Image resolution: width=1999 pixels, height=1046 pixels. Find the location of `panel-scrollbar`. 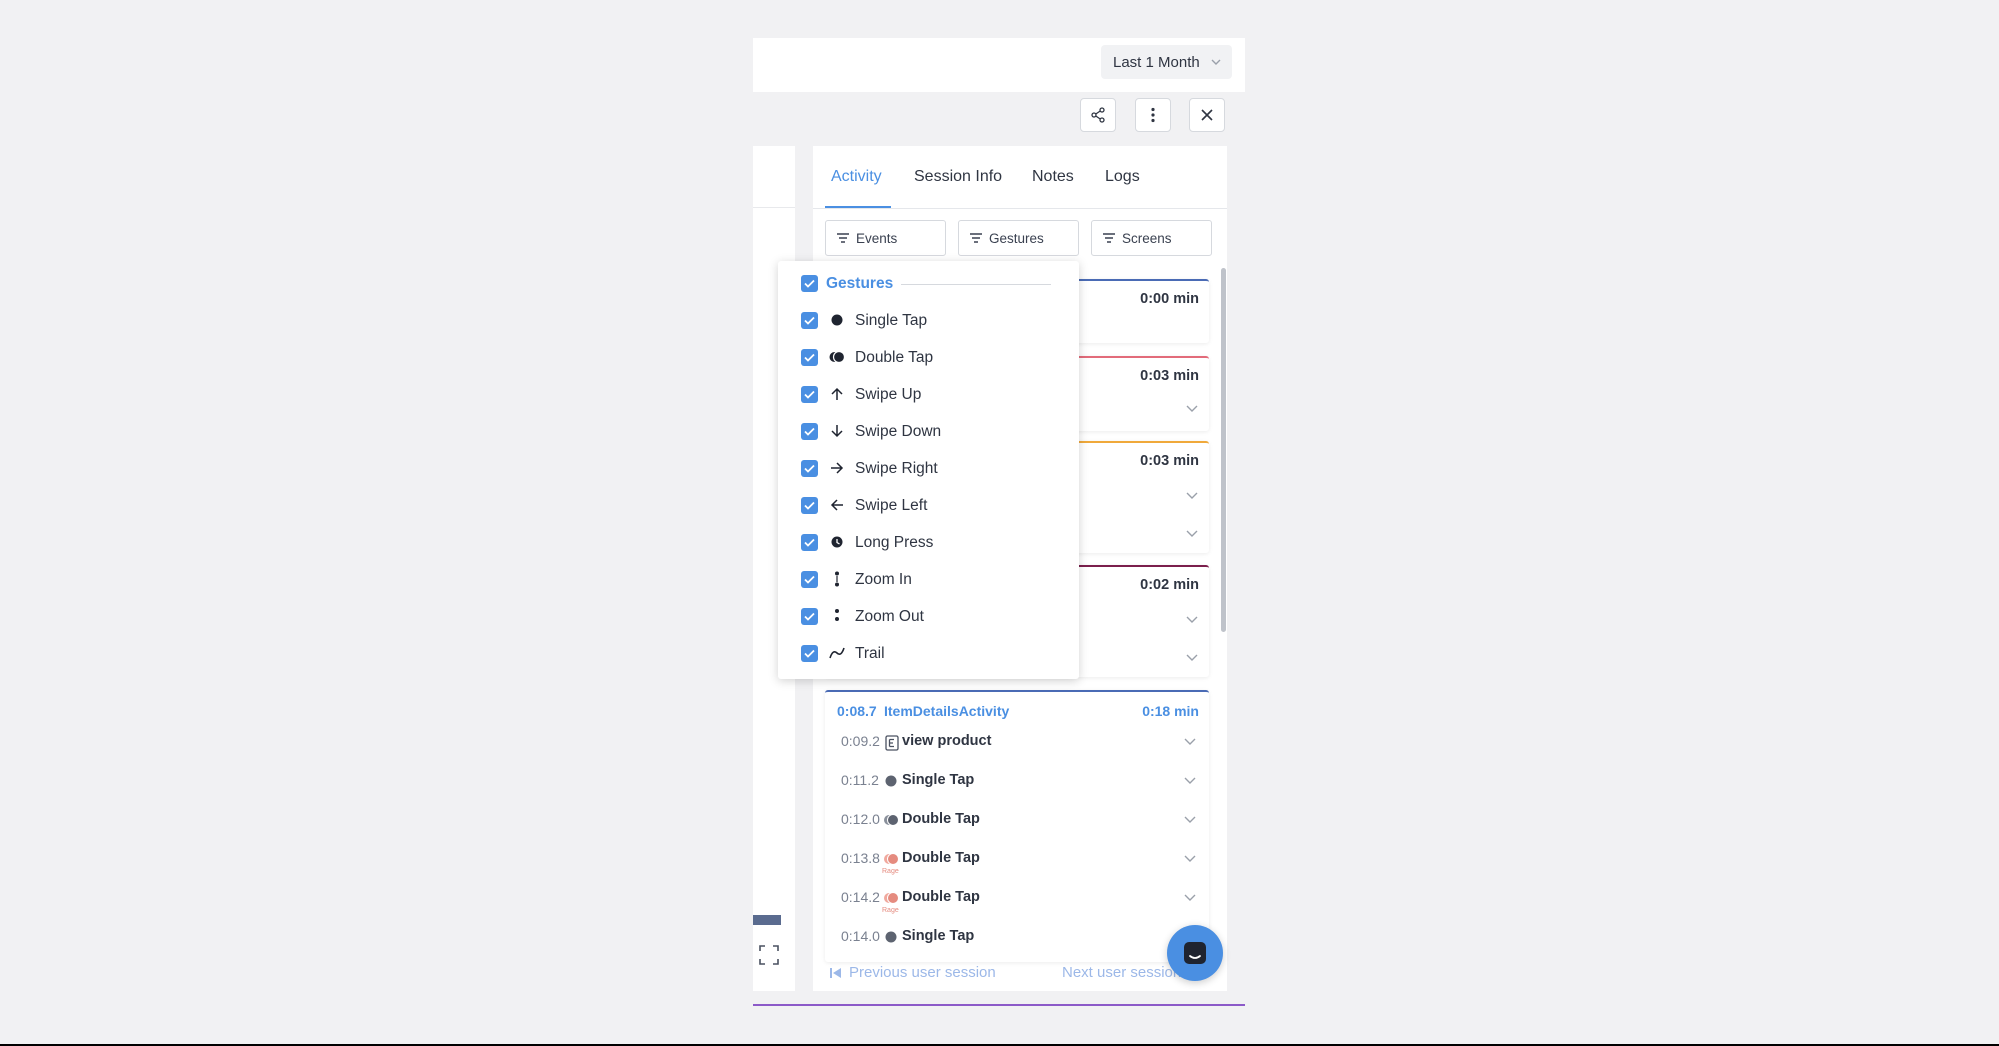

panel-scrollbar is located at coordinates (1223, 450).